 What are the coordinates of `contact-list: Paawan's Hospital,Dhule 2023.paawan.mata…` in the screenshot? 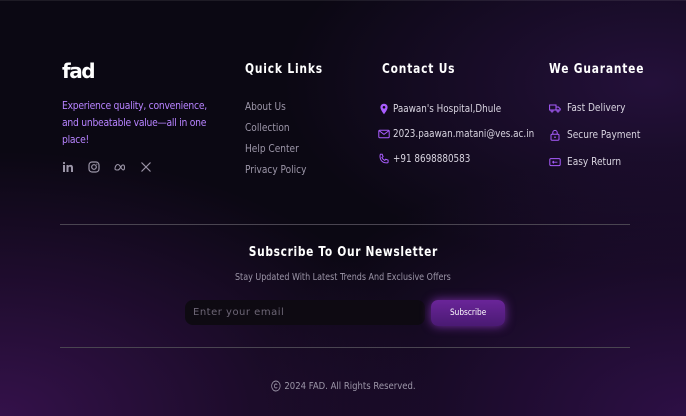 It's located at (458, 133).